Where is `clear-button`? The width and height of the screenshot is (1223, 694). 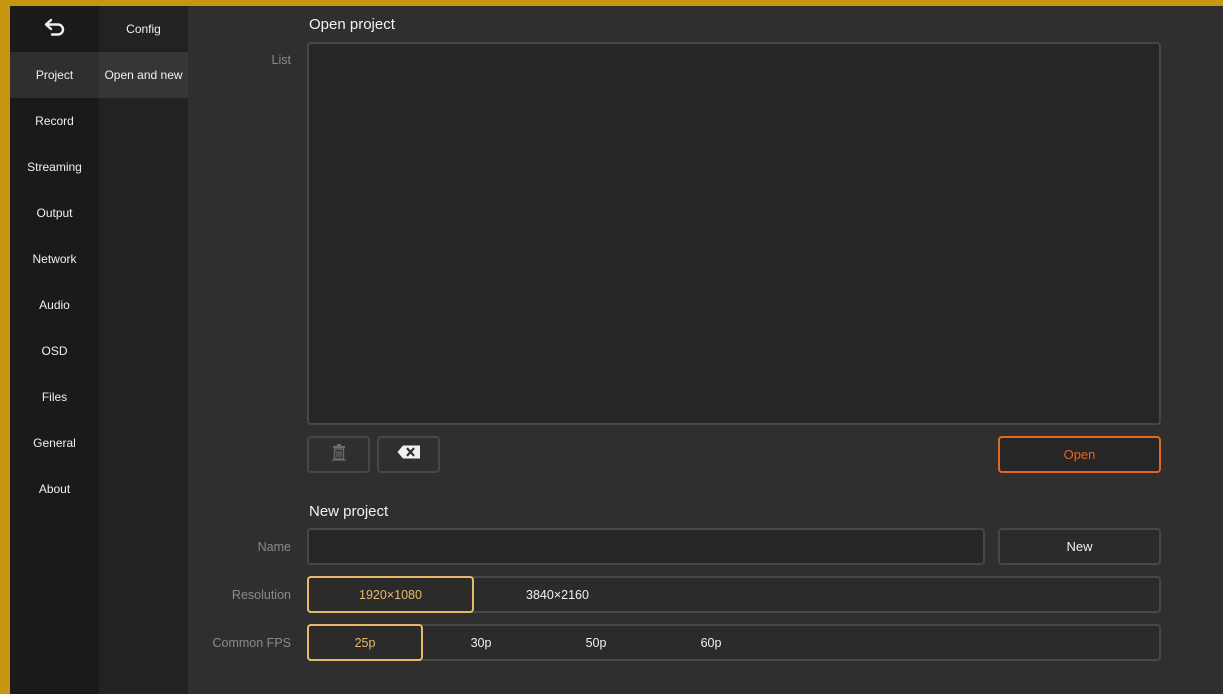 clear-button is located at coordinates (408, 454).